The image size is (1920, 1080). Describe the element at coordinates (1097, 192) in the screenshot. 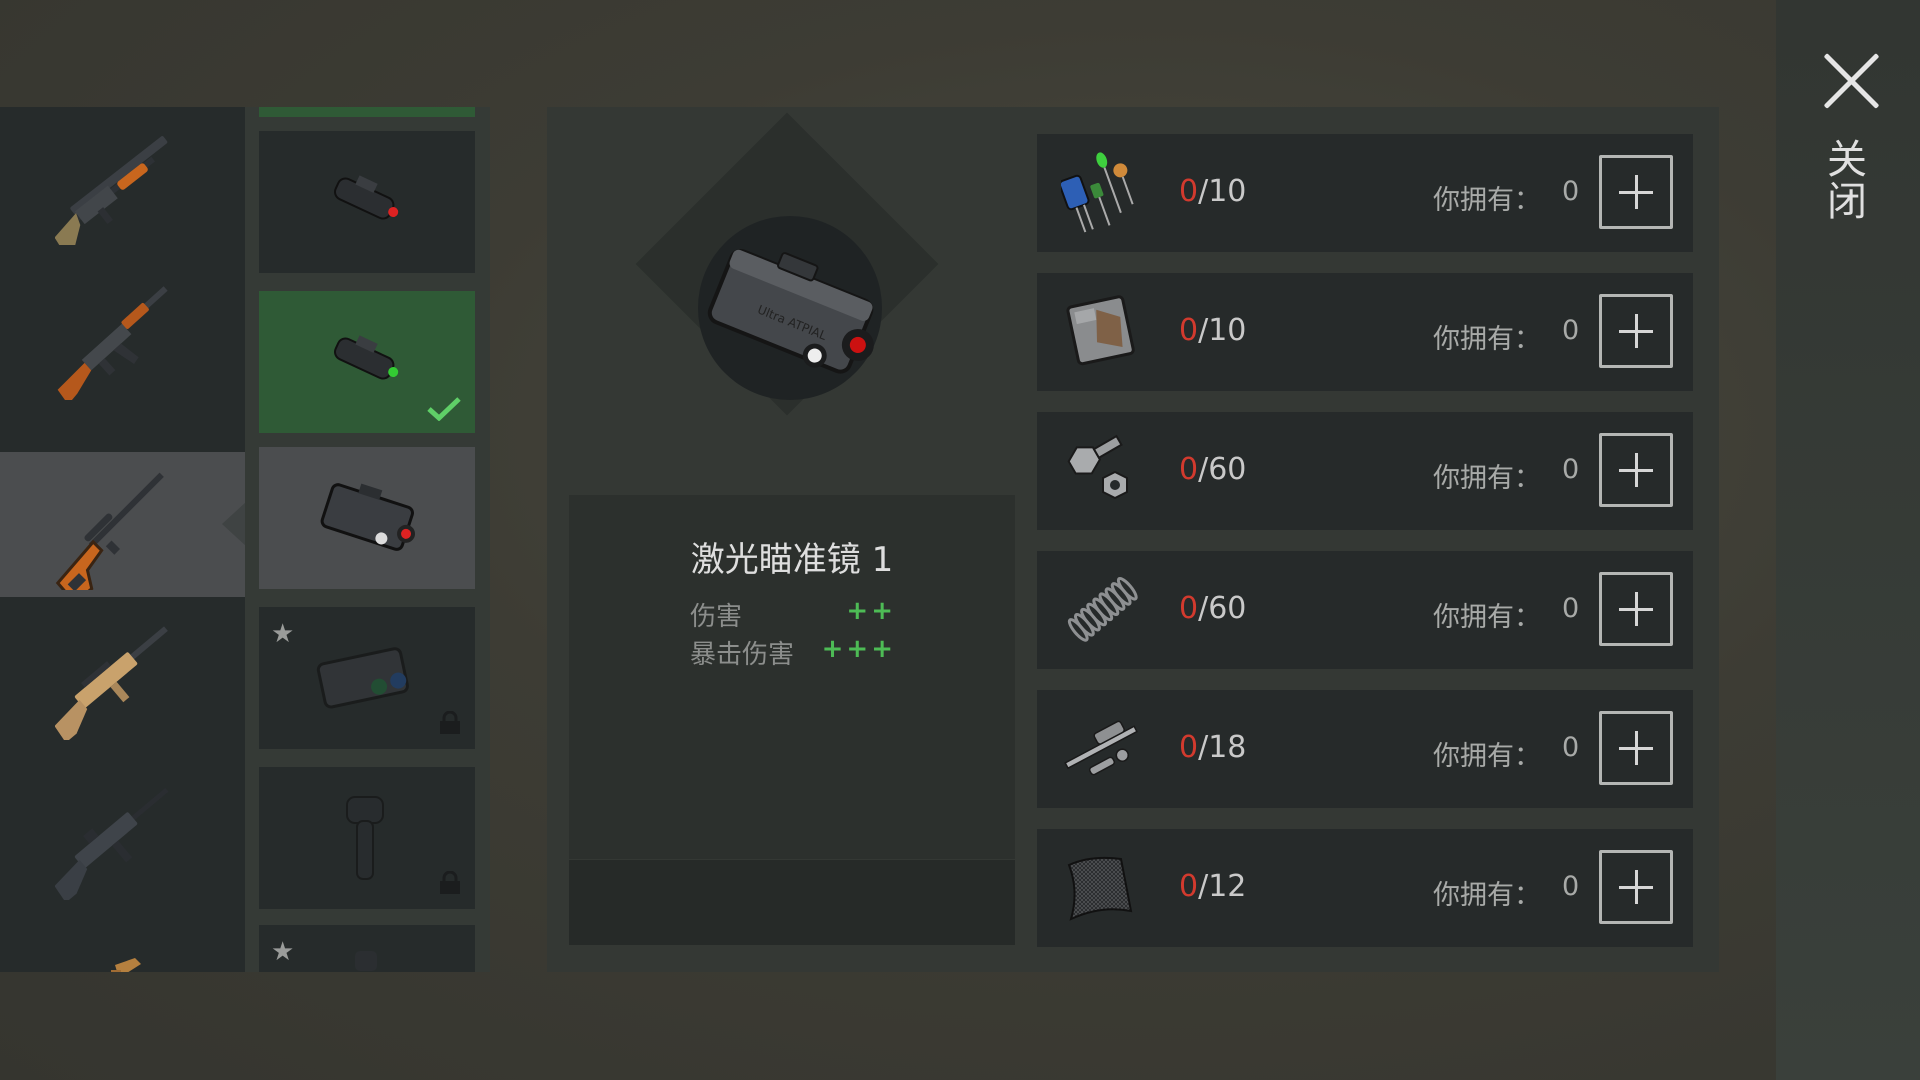

I see `electronic-components-icon` at that location.